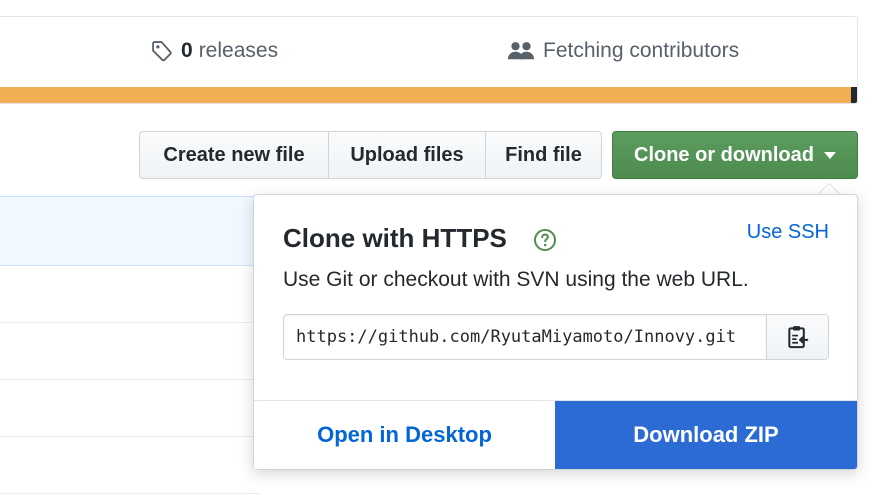  Describe the element at coordinates (130, 231) in the screenshot. I see `commit-tease-header` at that location.